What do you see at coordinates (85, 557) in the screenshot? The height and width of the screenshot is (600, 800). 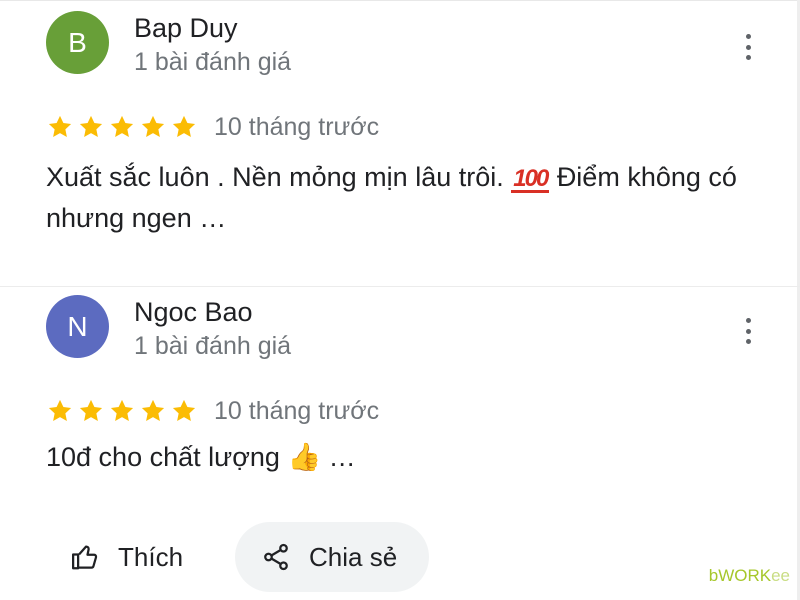 I see `thumbs-up-icon` at bounding box center [85, 557].